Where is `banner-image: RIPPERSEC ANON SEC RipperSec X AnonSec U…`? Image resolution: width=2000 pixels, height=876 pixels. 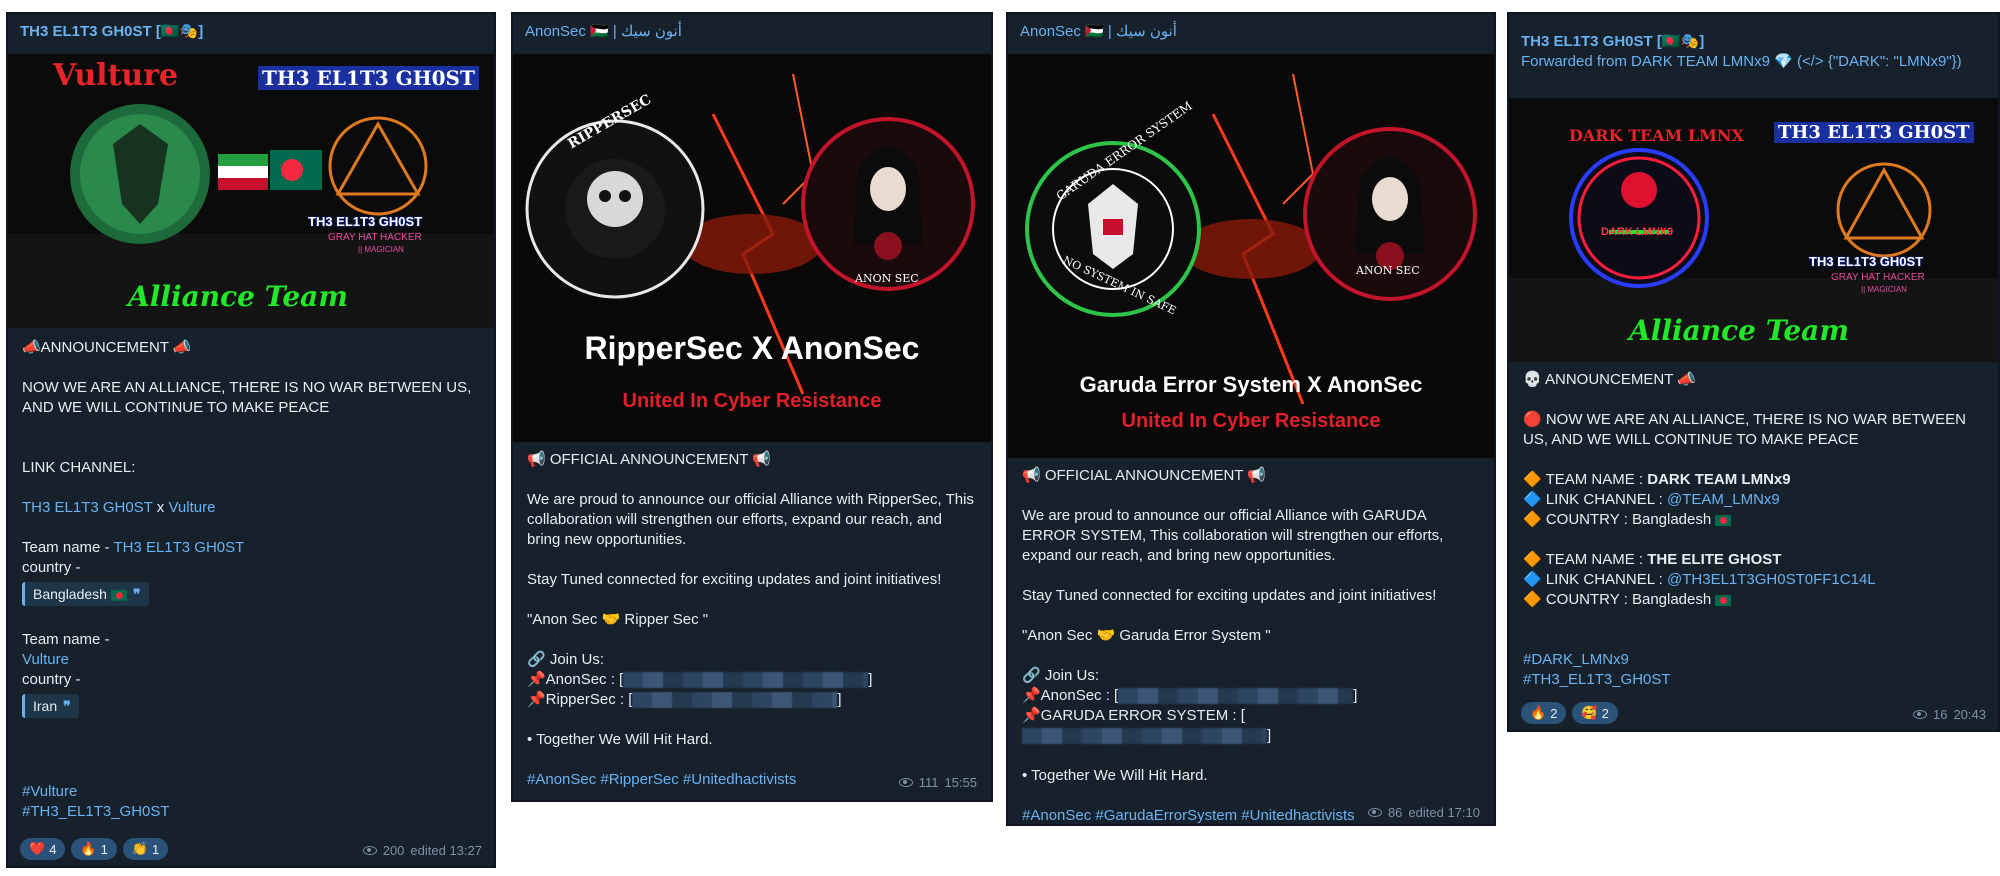 banner-image: RIPPERSEC ANON SEC RipperSec X AnonSec U… is located at coordinates (752, 248).